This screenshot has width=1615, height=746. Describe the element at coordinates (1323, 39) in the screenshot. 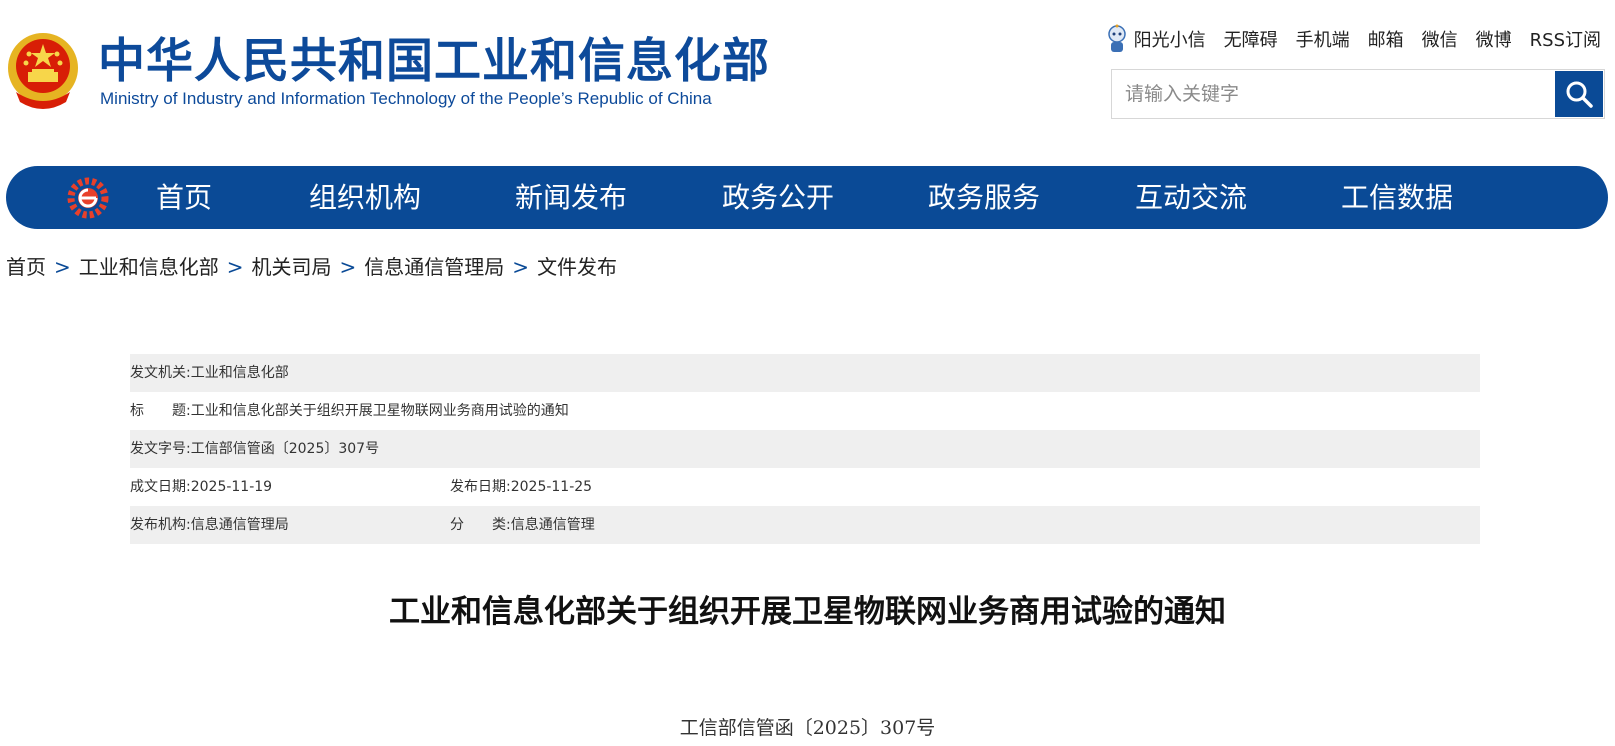

I see `top-link-mobile: 手机端` at that location.